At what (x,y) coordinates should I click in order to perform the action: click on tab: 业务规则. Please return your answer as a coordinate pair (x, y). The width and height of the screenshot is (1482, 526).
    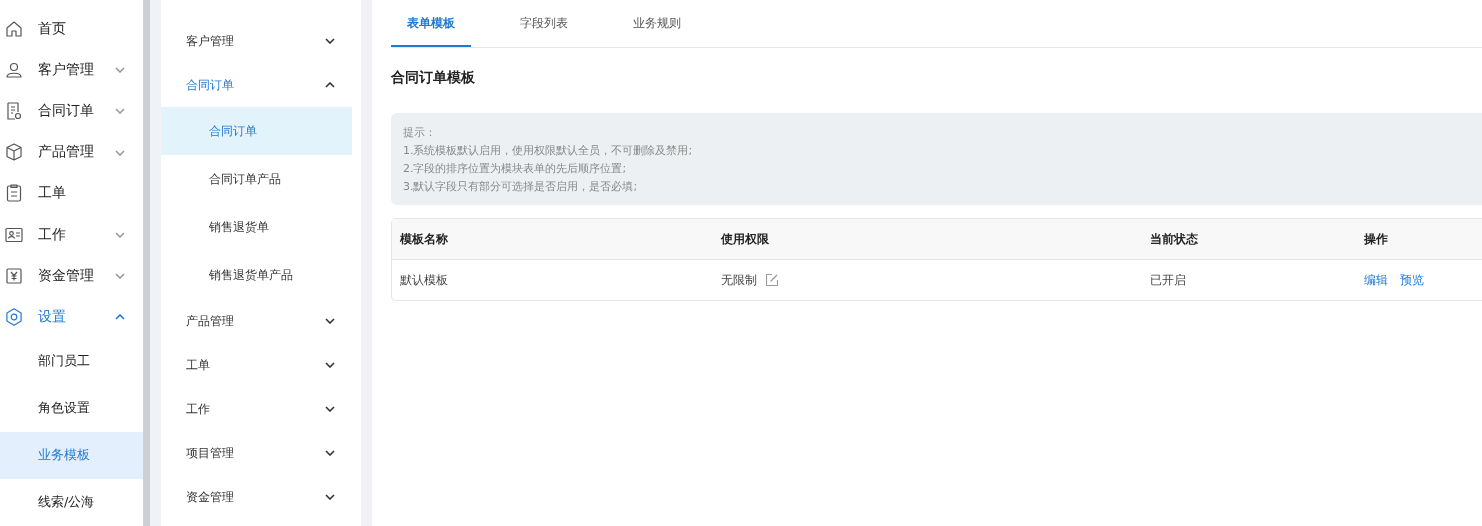
    Looking at the image, I should click on (657, 23).